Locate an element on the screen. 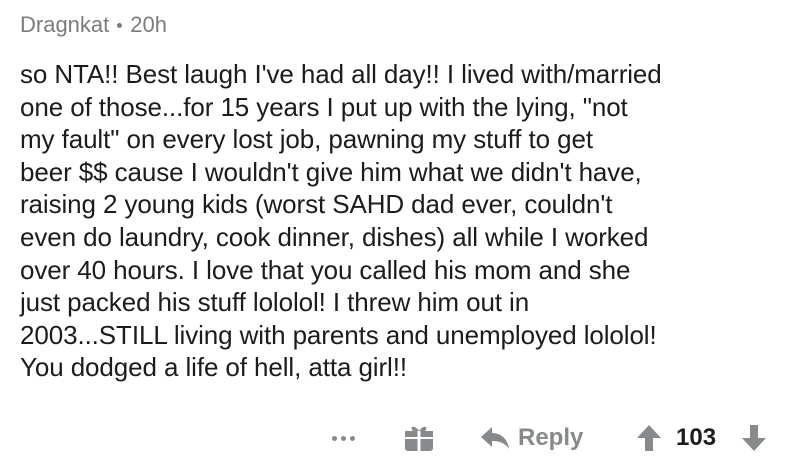  more-dots-icon is located at coordinates (343, 438).